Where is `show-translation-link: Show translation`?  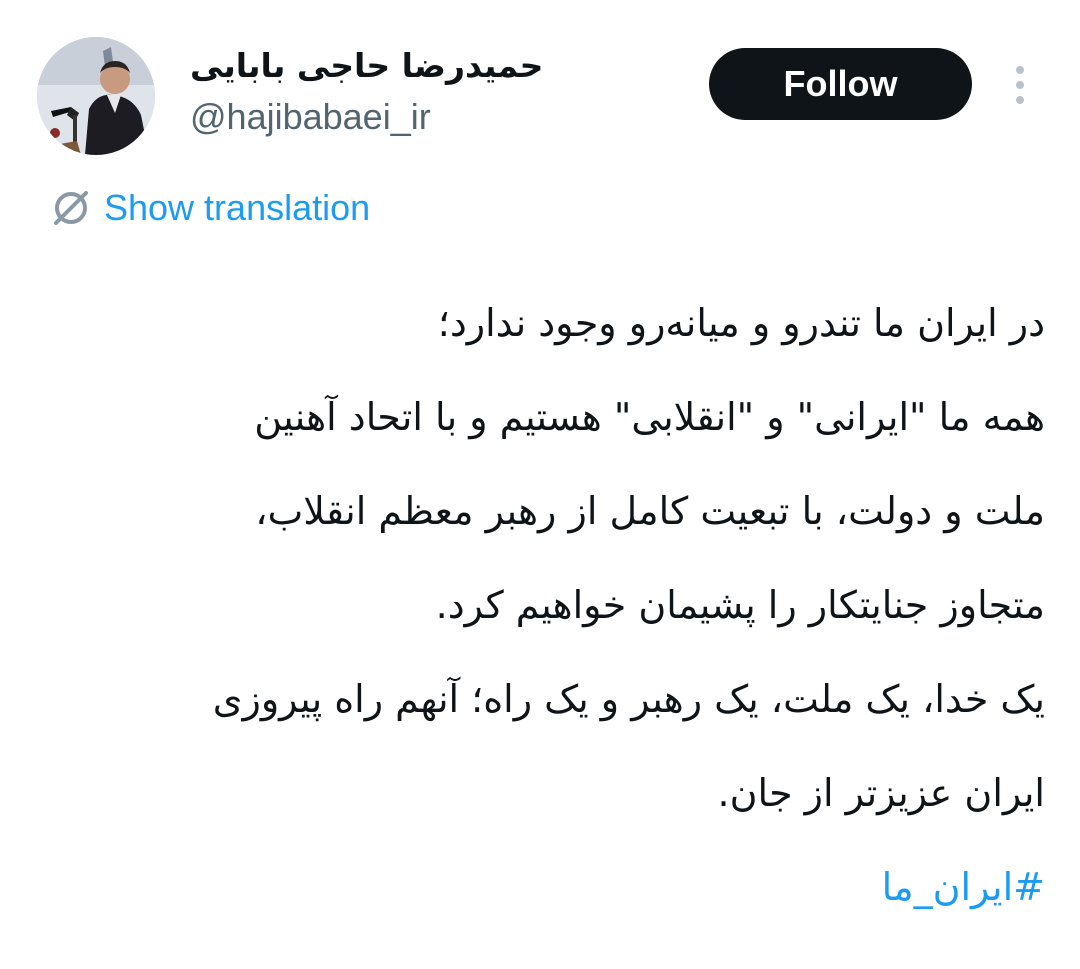 show-translation-link: Show translation is located at coordinates (237, 208).